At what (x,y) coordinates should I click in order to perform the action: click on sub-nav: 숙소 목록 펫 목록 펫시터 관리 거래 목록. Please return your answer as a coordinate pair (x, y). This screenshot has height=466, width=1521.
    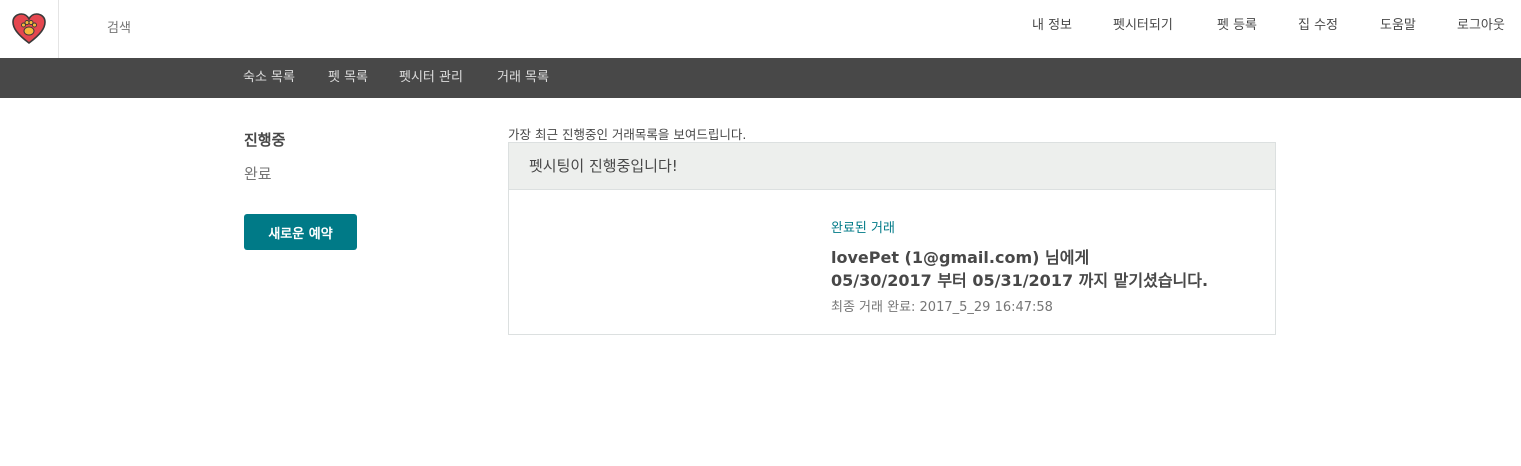
    Looking at the image, I should click on (760, 78).